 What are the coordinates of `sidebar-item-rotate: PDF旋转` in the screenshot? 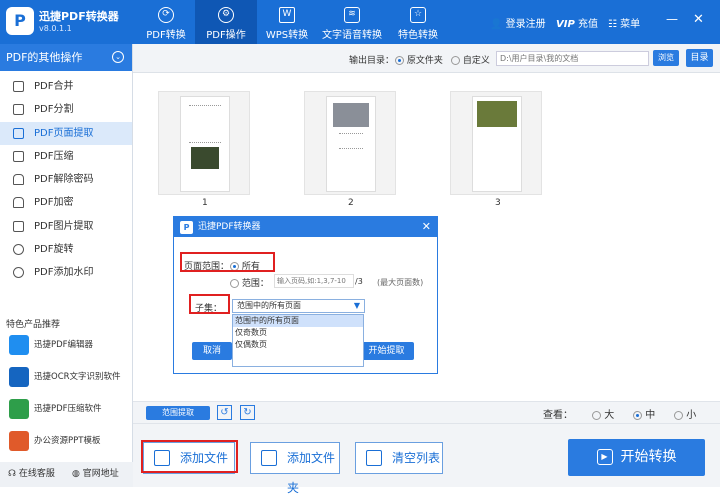 It's located at (66, 249).